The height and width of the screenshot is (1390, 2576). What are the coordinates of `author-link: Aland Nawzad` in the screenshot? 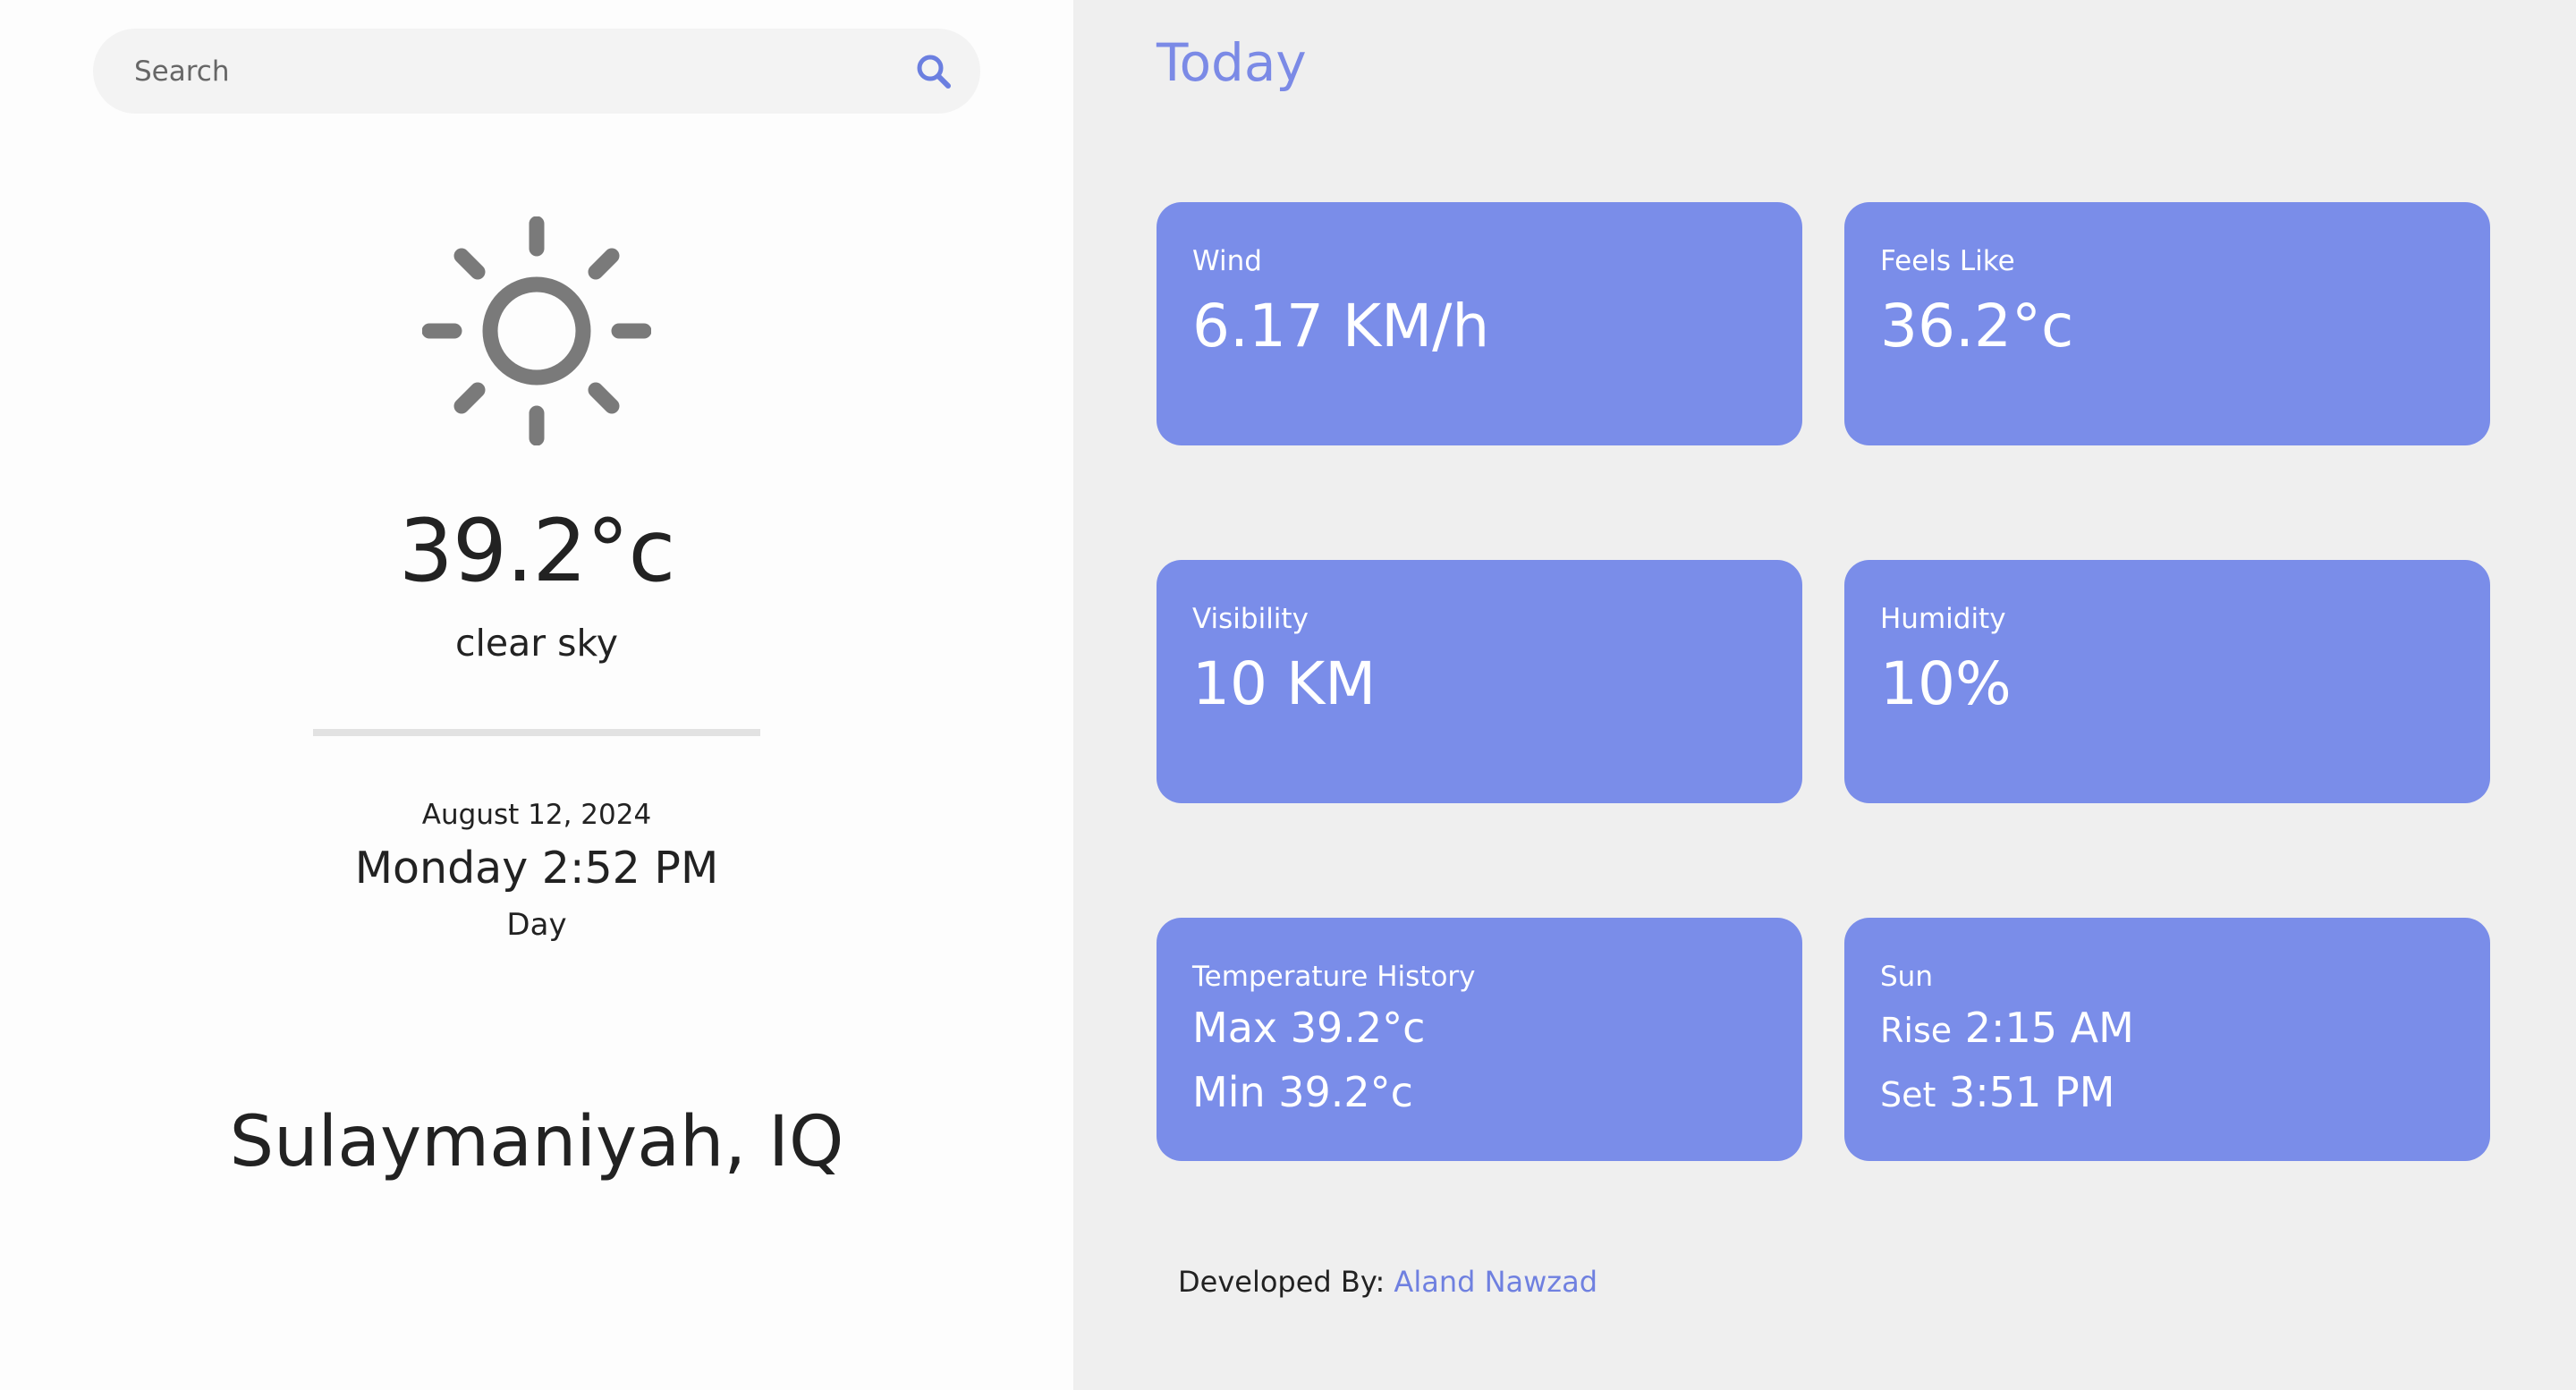 It's located at (1495, 1282).